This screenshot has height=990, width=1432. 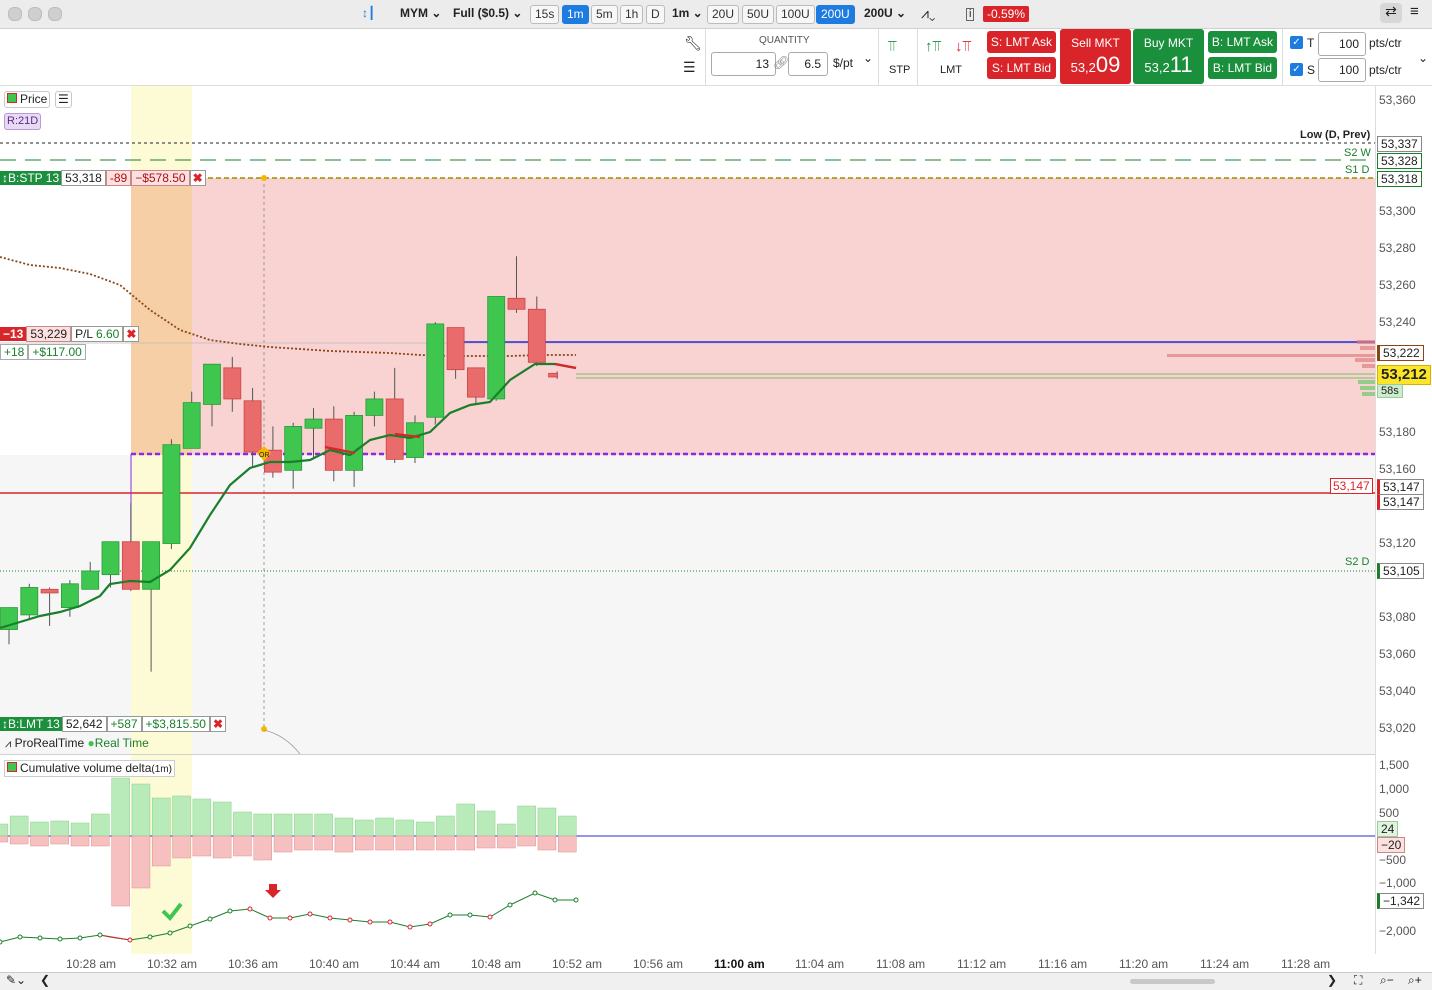 I want to click on target-points-input: 100, so click(x=1342, y=44).